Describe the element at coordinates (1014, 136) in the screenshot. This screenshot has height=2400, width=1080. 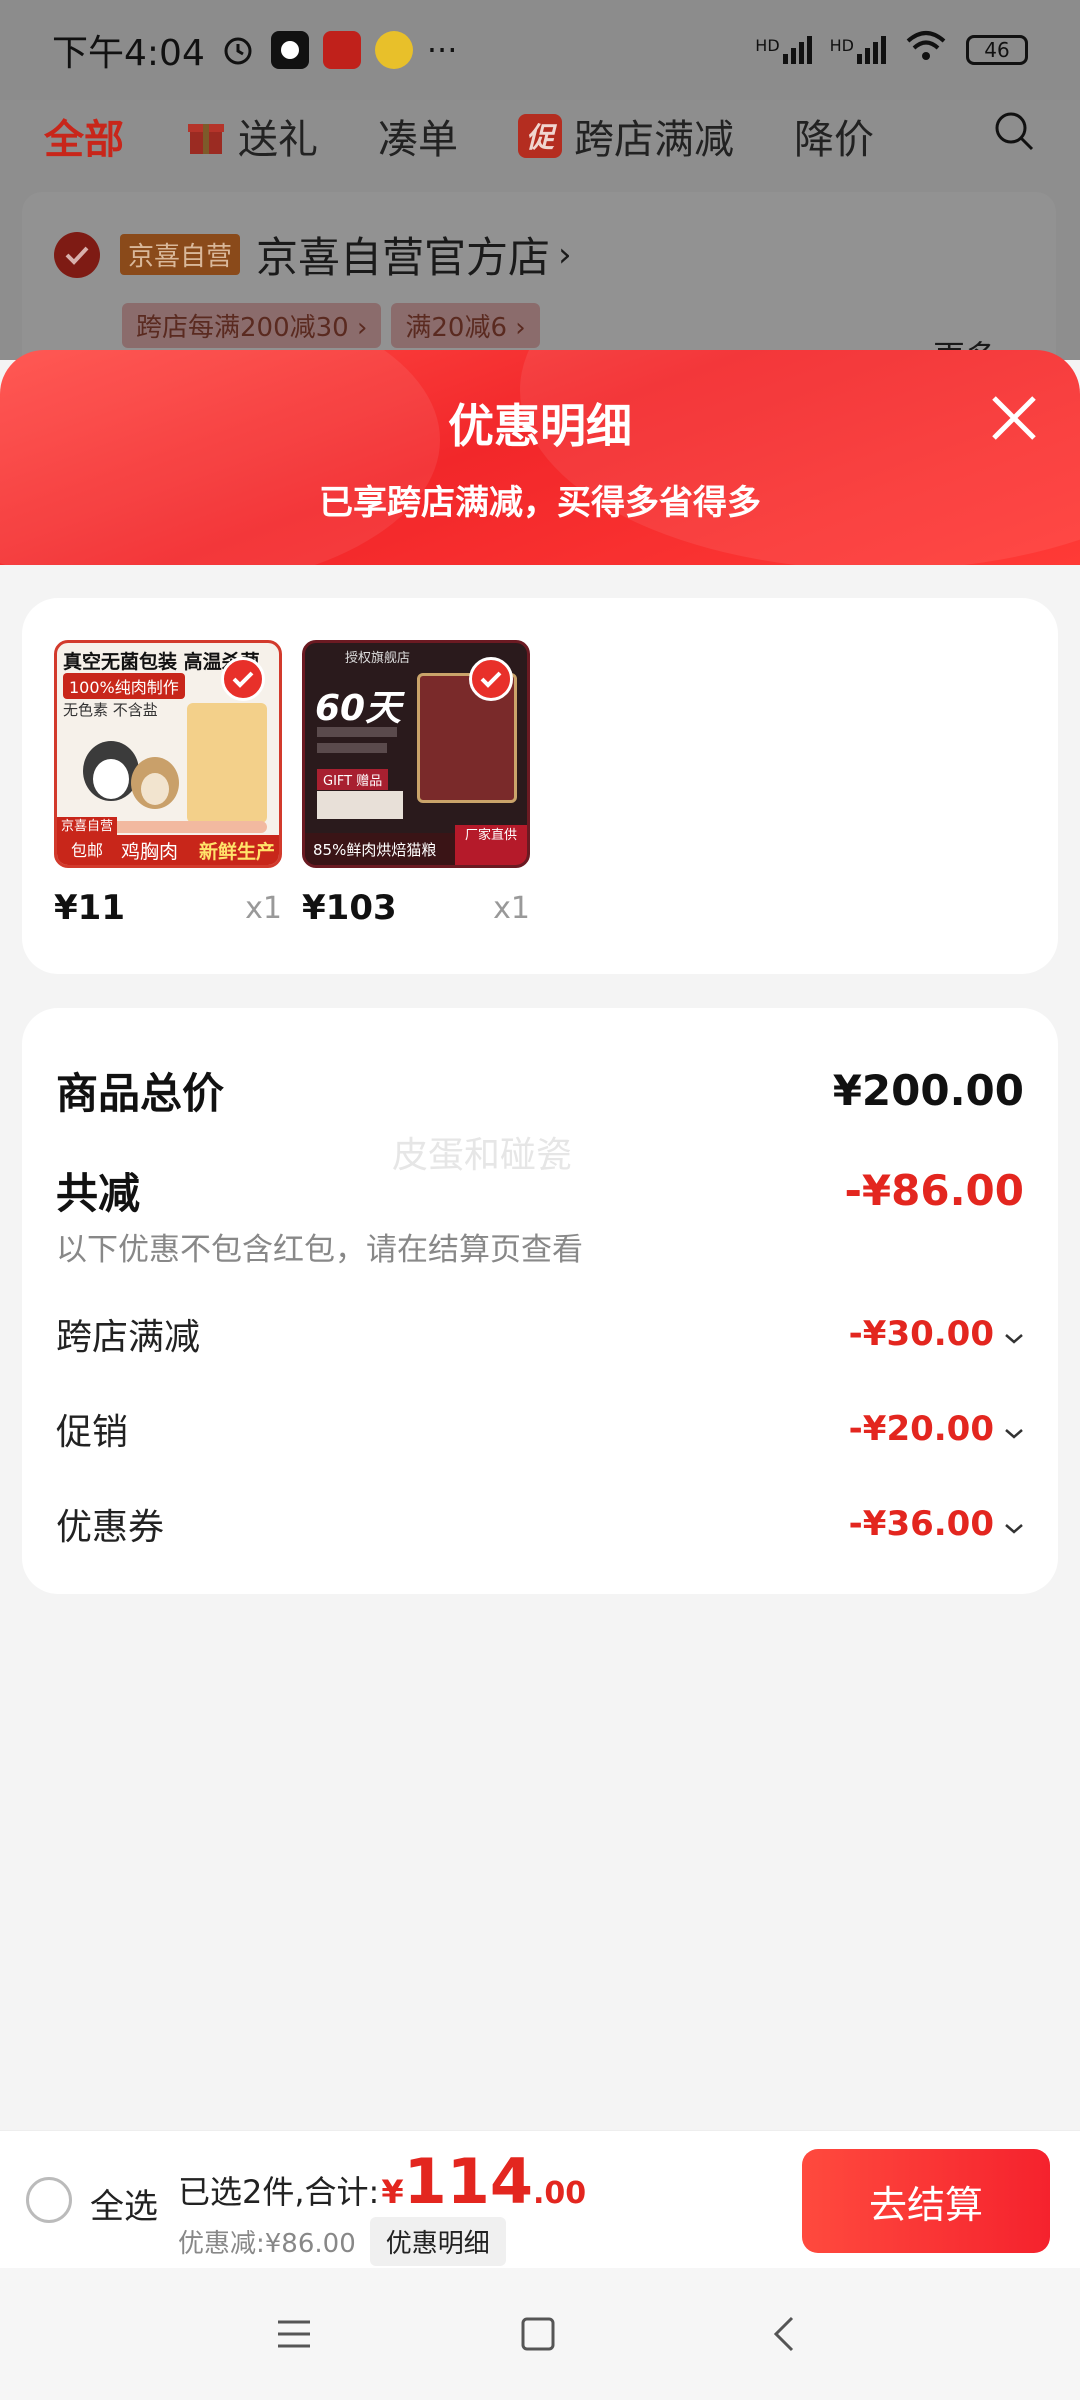
I see `search-icon` at that location.